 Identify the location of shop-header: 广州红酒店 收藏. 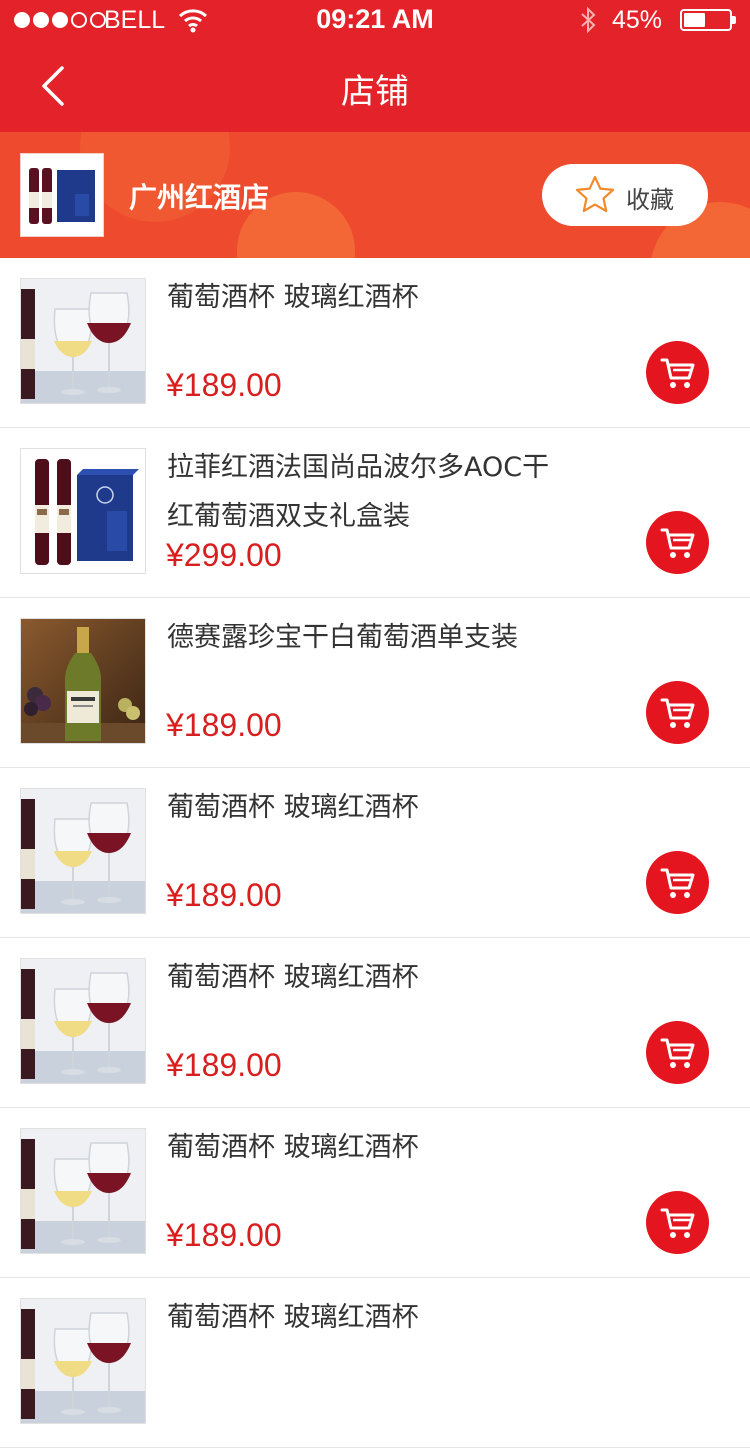
(375, 195).